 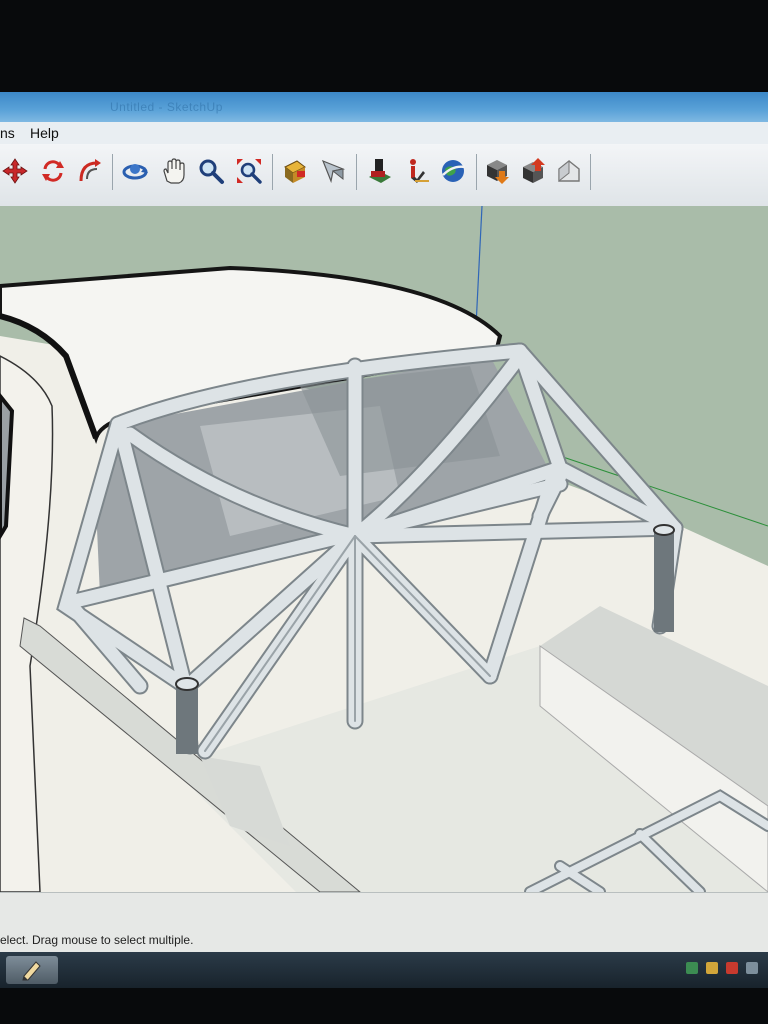 What do you see at coordinates (752, 968) in the screenshot?
I see `battery-icon` at bounding box center [752, 968].